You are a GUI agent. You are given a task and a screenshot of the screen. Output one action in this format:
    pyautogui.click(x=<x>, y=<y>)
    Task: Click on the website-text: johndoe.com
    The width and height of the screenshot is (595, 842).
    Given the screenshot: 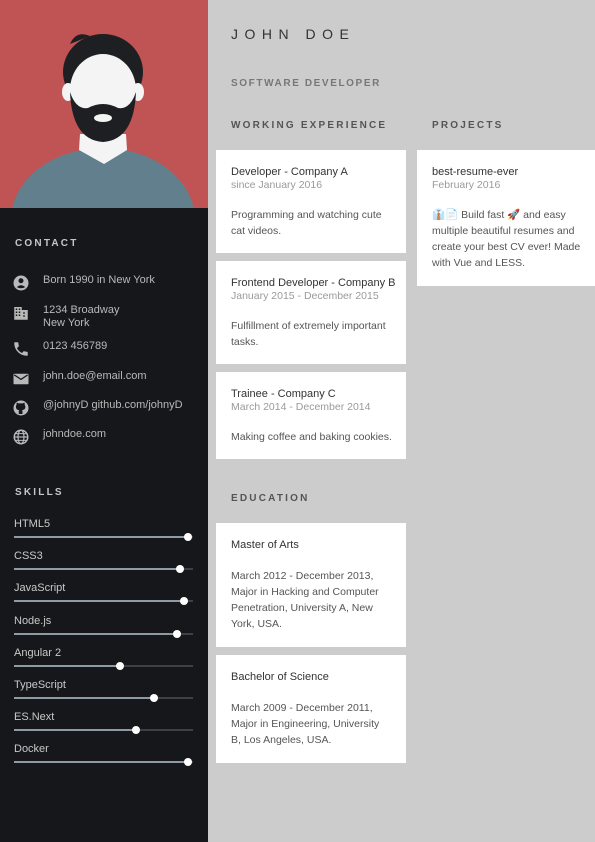 What is the action you would take?
    pyautogui.click(x=74, y=434)
    